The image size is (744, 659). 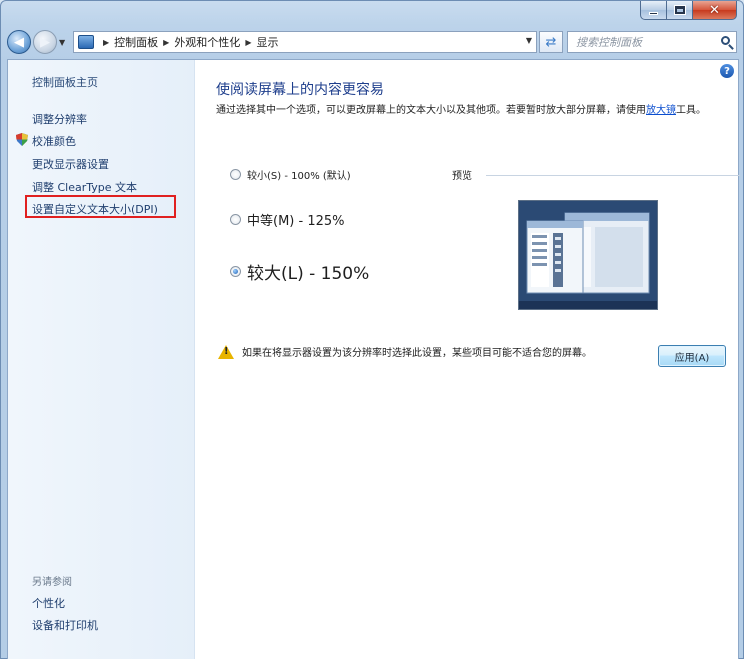 I want to click on sidebar-item-cleartype: 调整 ClearType 文本, so click(x=84, y=187).